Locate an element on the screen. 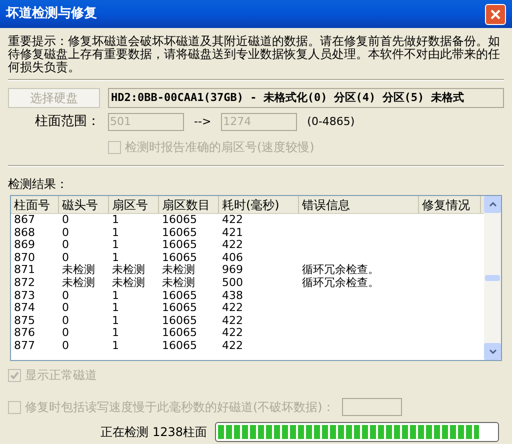  ms-input-field is located at coordinates (372, 407).